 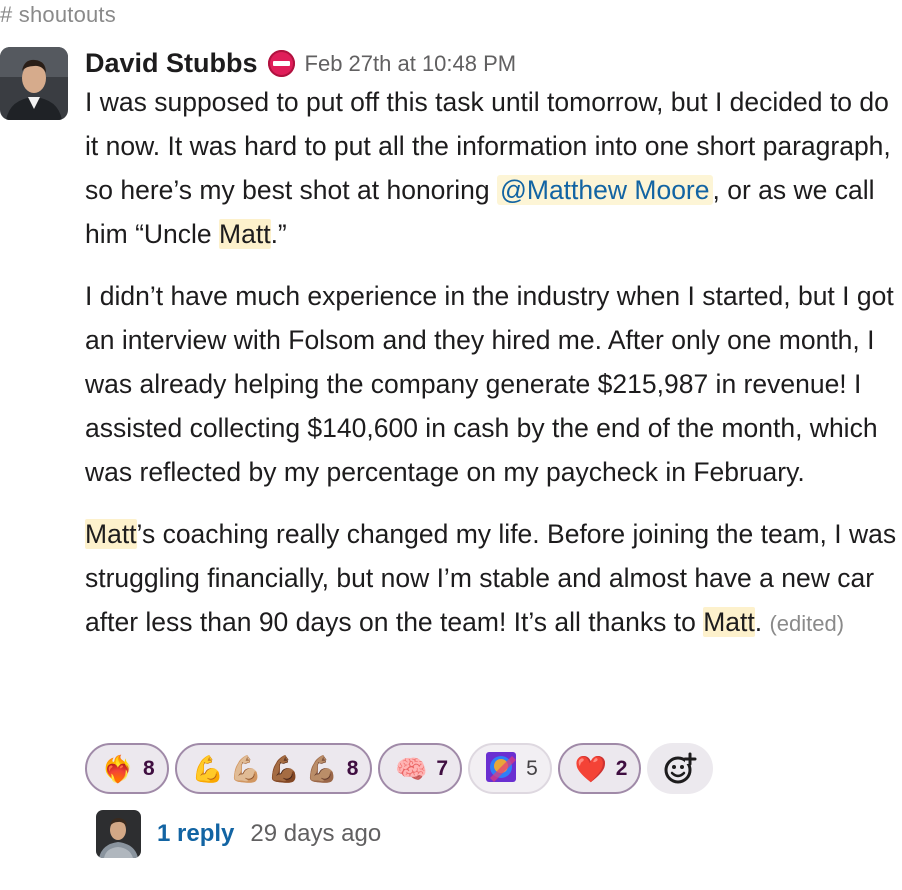 What do you see at coordinates (171, 63) in the screenshot?
I see `author-name: David Stubbs` at bounding box center [171, 63].